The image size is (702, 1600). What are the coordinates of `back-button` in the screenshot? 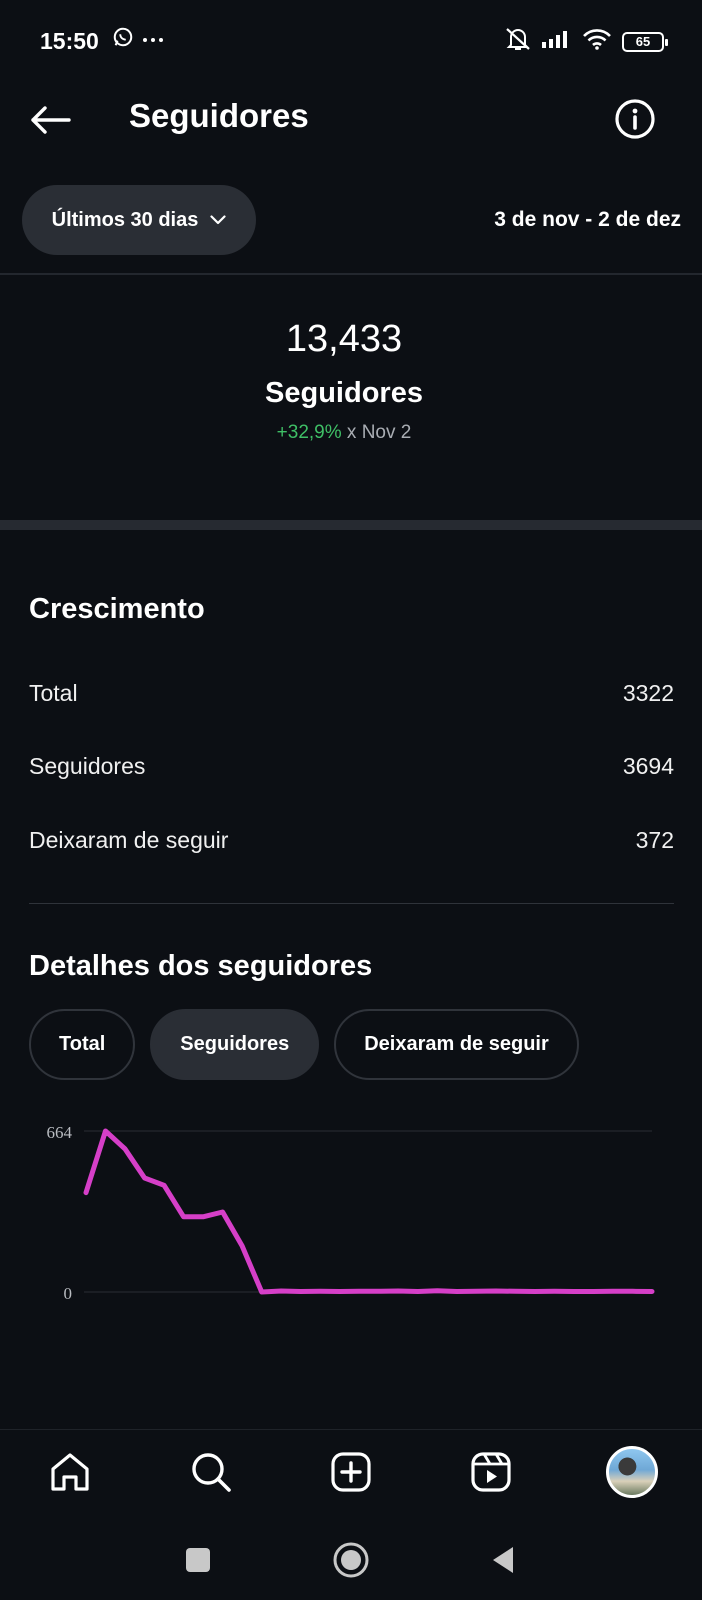 It's located at (50, 120).